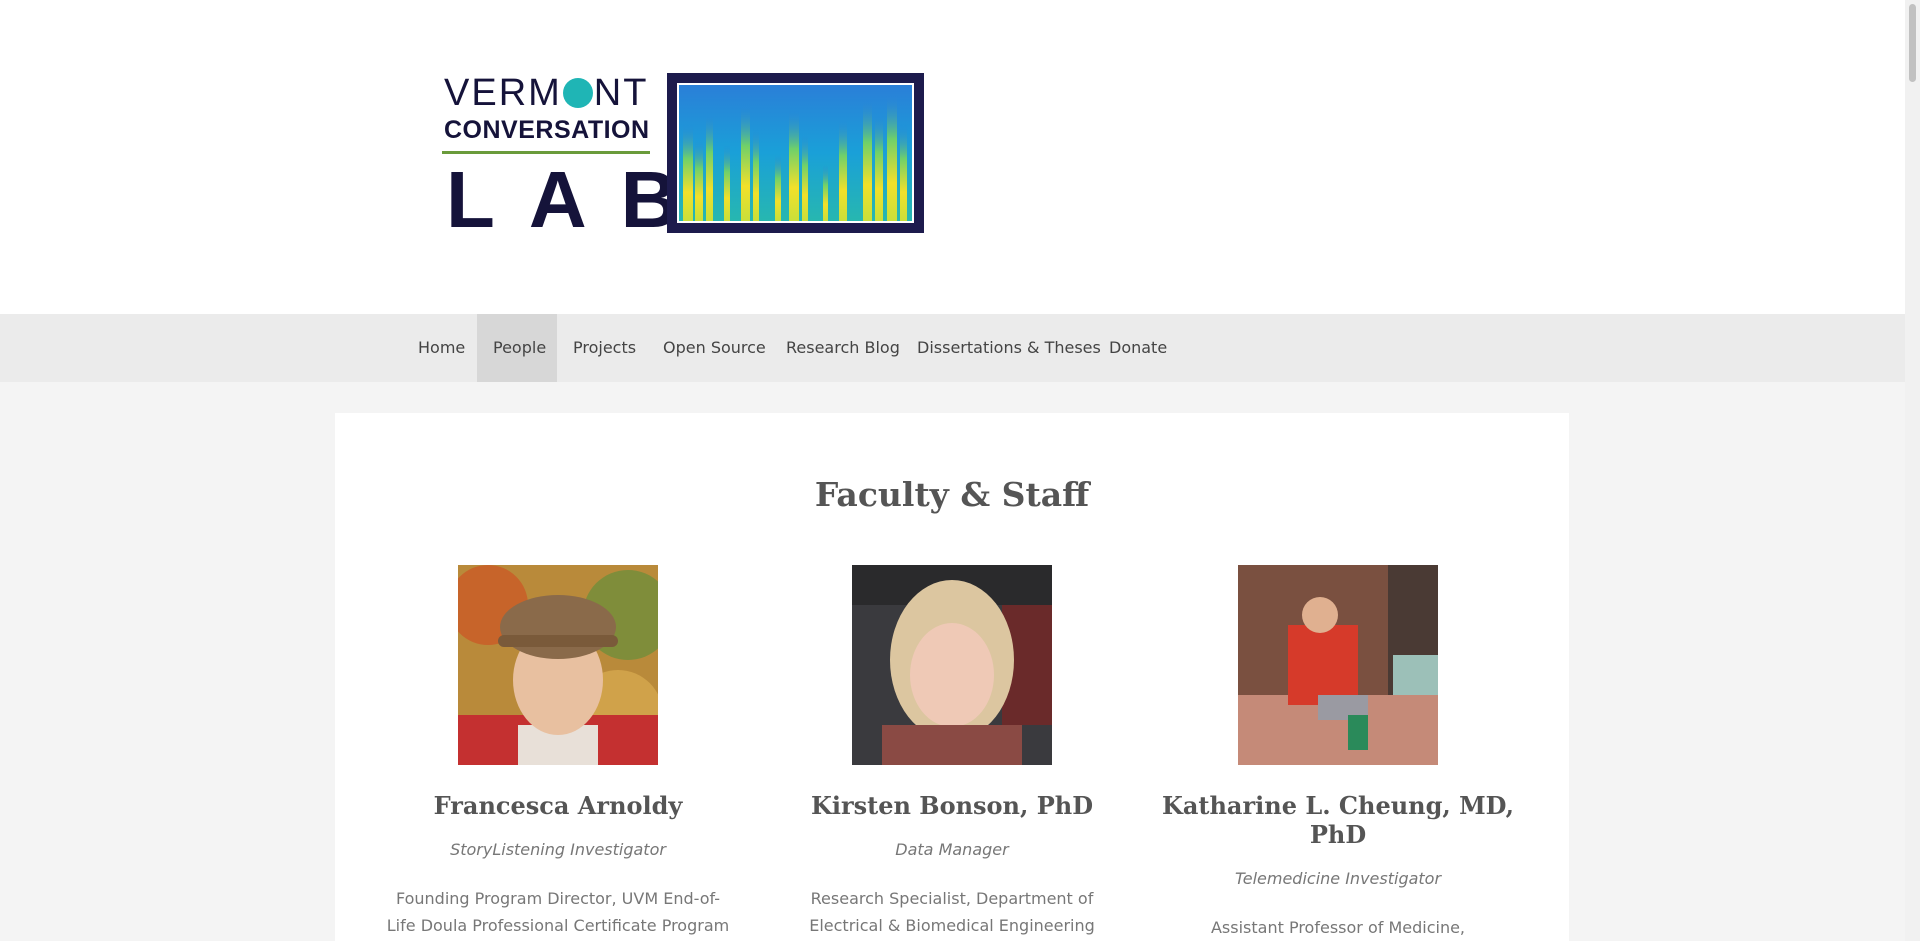 The height and width of the screenshot is (941, 1920). I want to click on nav-item-home: Home, so click(441, 348).